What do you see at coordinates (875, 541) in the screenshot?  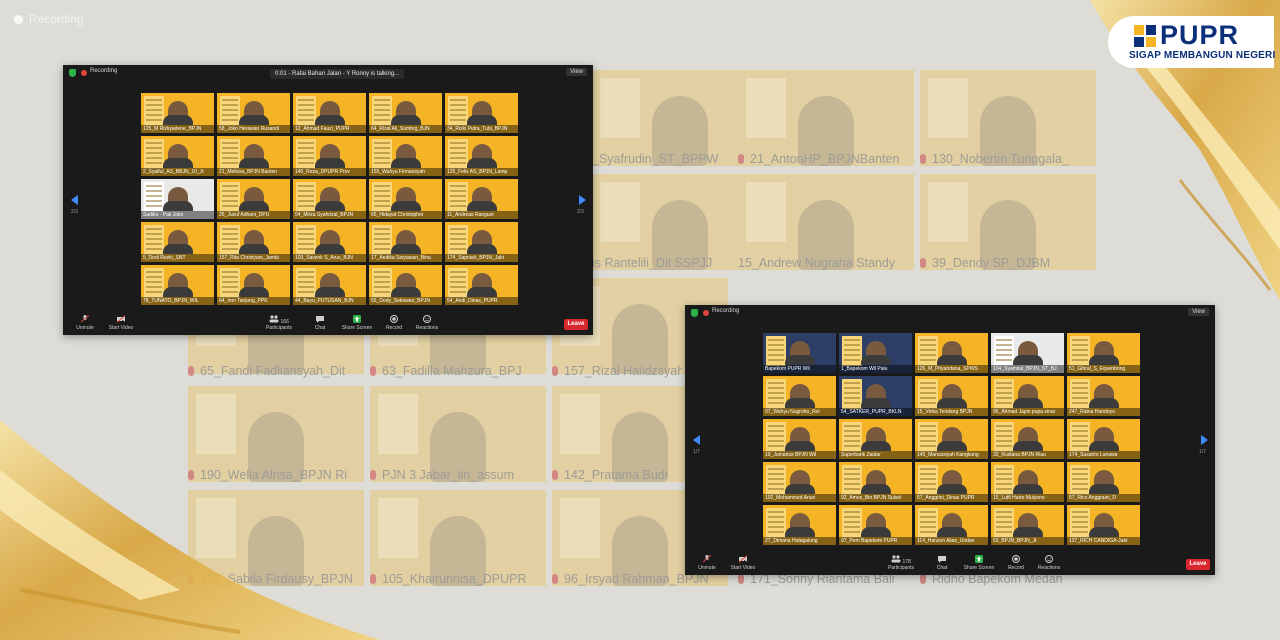 I see `participant-name: 97_Pem Bapekom PUPR` at bounding box center [875, 541].